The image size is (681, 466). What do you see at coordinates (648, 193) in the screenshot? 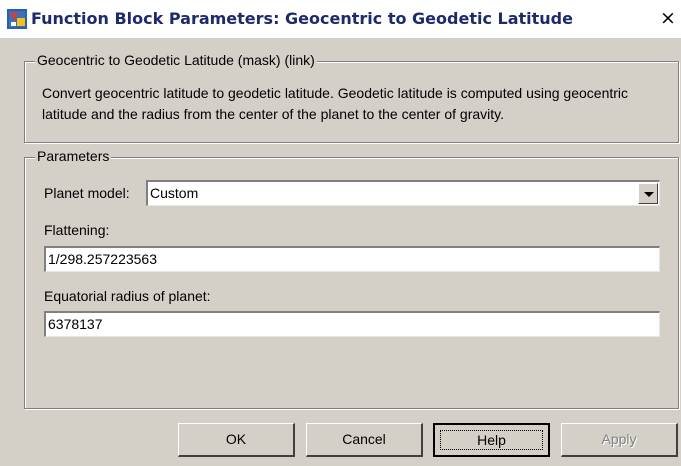
I see `chevron-down-icon` at bounding box center [648, 193].